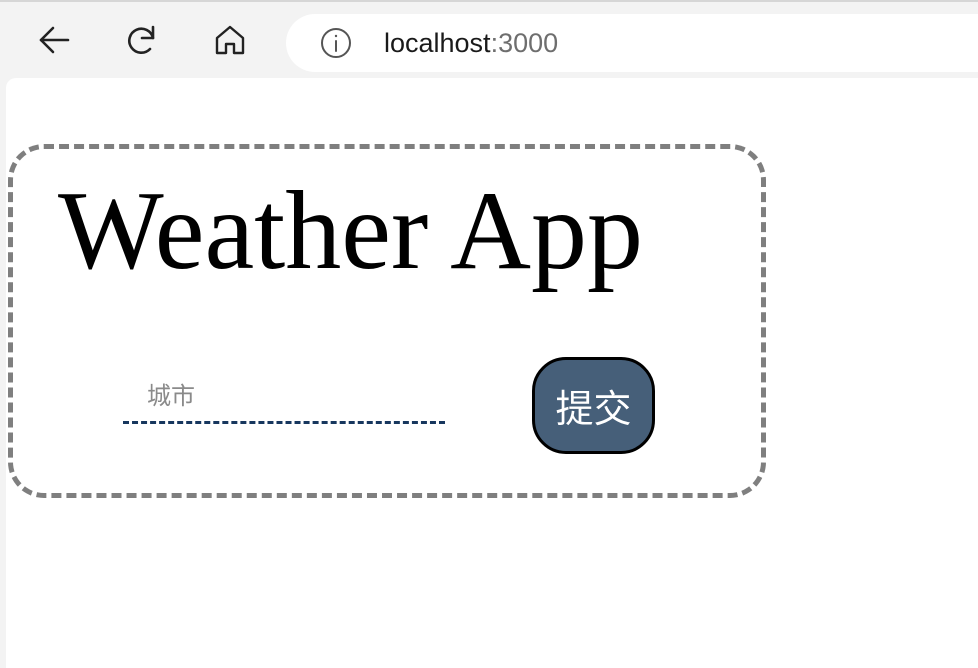  Describe the element at coordinates (524, 43) in the screenshot. I see `url-port: :3000` at that location.